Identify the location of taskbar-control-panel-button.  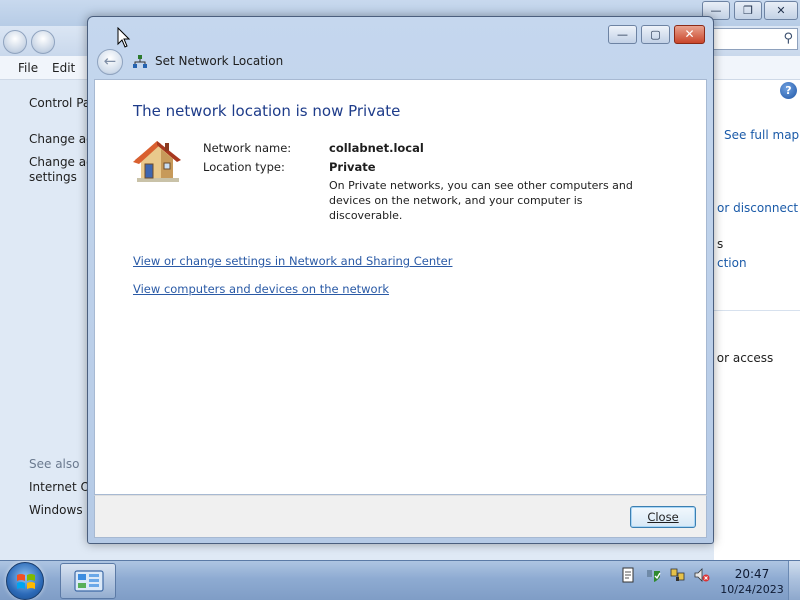
(88, 581).